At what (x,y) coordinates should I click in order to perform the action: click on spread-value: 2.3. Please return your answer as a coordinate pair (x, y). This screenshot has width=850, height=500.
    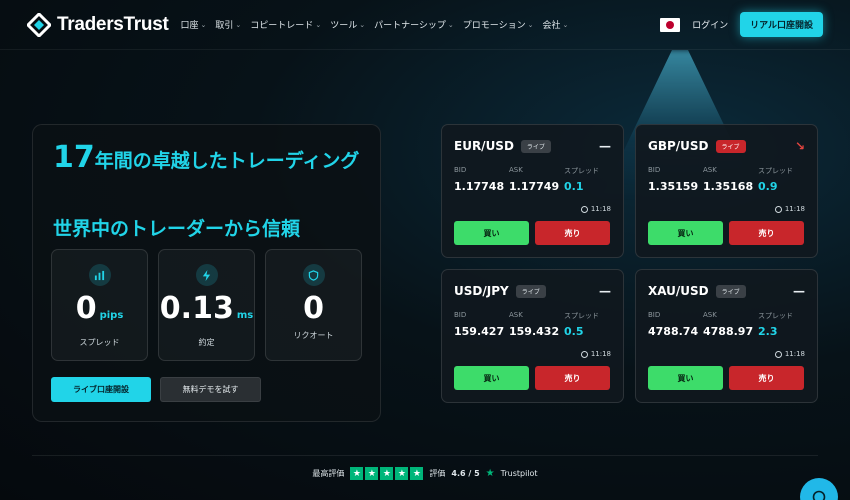
    Looking at the image, I should click on (768, 331).